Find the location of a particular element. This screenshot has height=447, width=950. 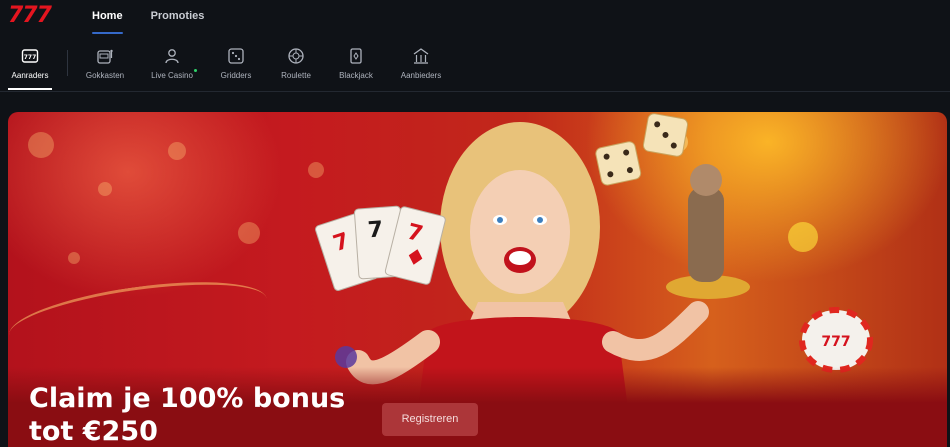

register-button: Registreren is located at coordinates (430, 419).